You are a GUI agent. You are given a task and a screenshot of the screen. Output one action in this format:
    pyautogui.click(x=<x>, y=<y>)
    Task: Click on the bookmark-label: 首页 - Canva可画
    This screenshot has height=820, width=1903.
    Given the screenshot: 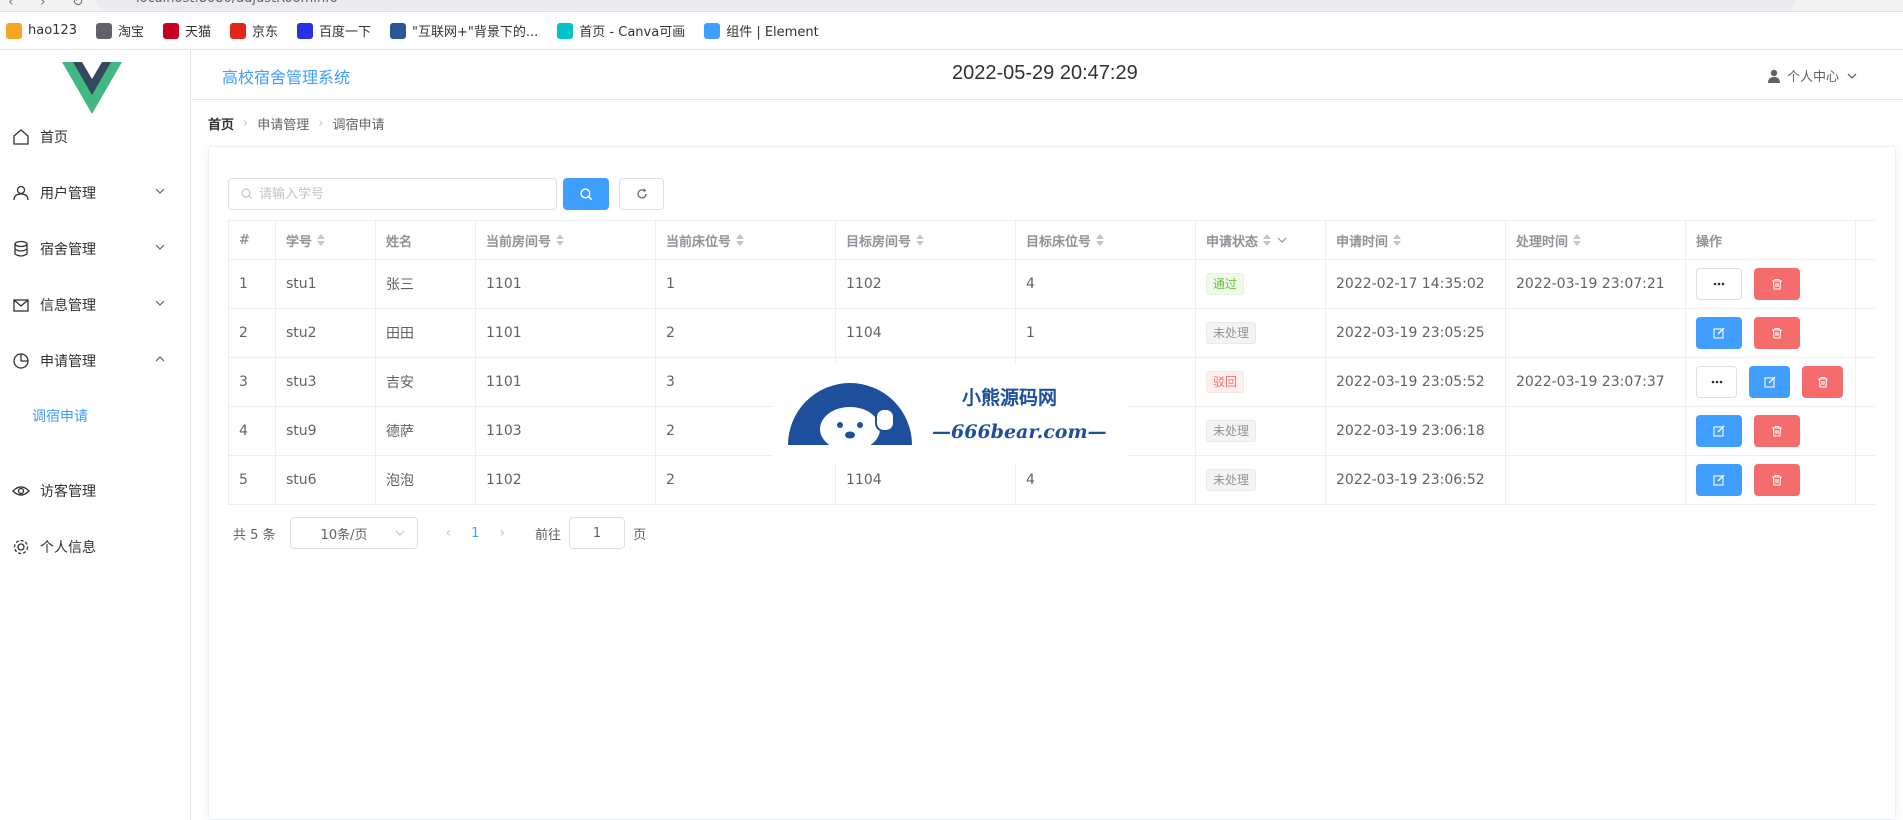 What is the action you would take?
    pyautogui.click(x=632, y=32)
    